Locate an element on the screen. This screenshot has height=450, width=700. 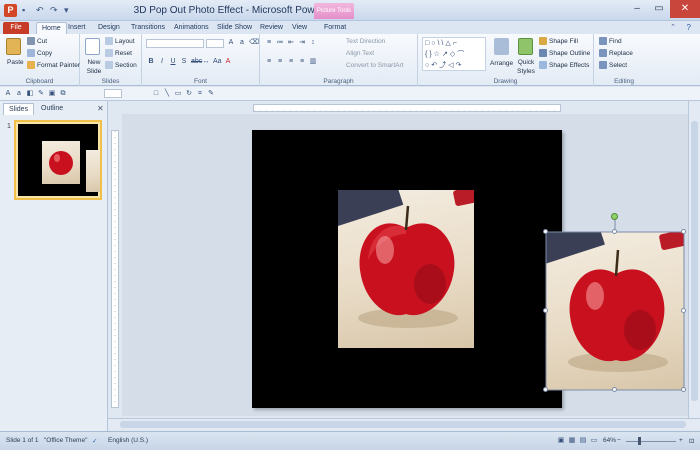
text-tool-icon: A is located at coordinates (8, 94).